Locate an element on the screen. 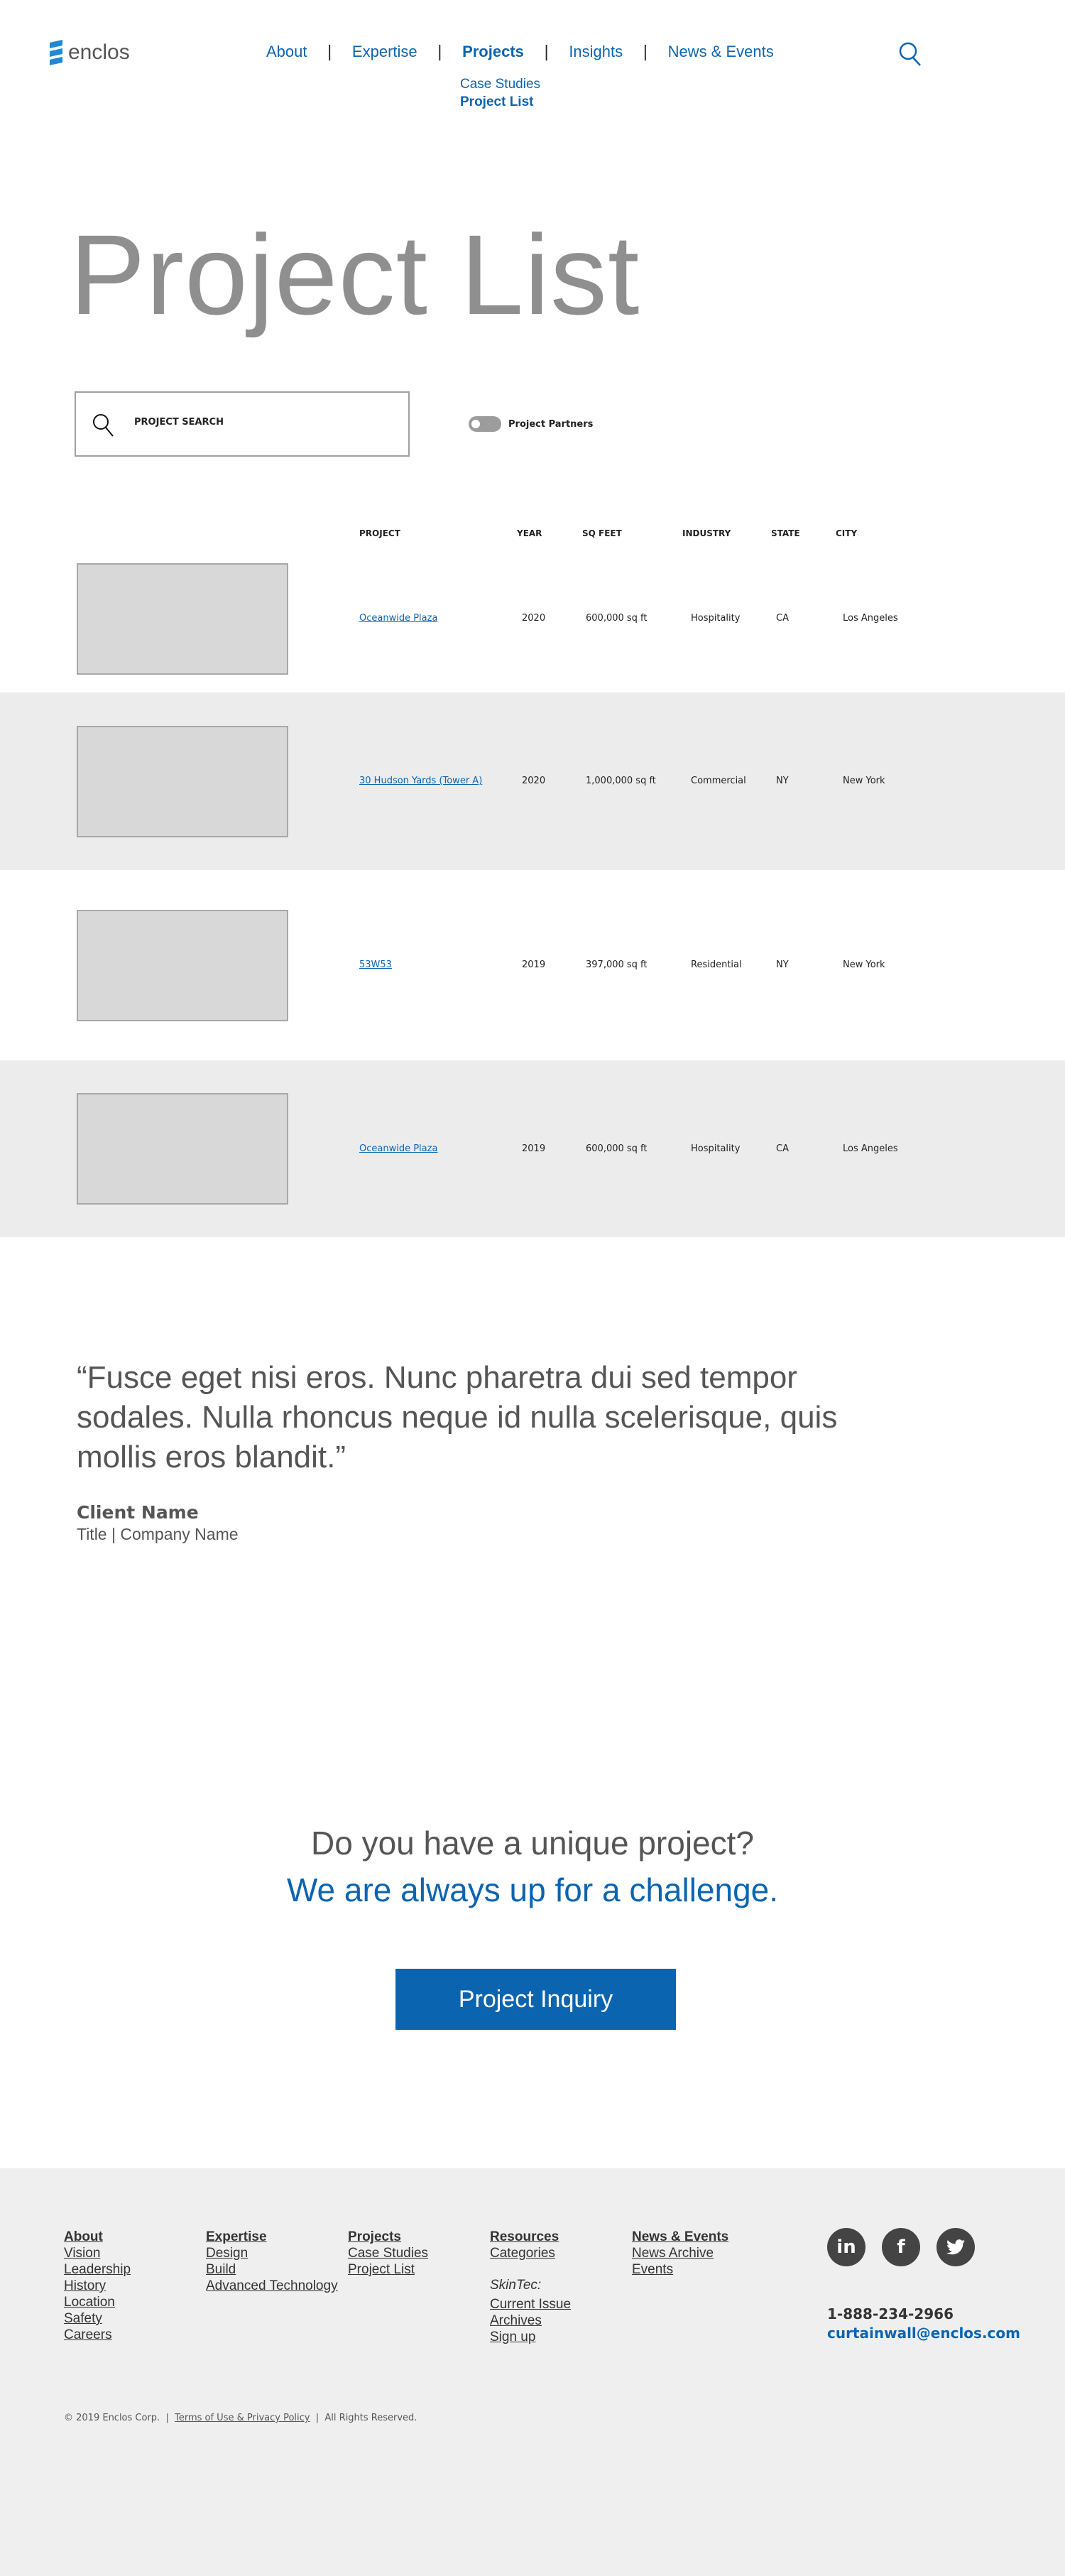 Image resolution: width=1065 pixels, height=2576 pixels. col-project: PROJECT is located at coordinates (379, 533).